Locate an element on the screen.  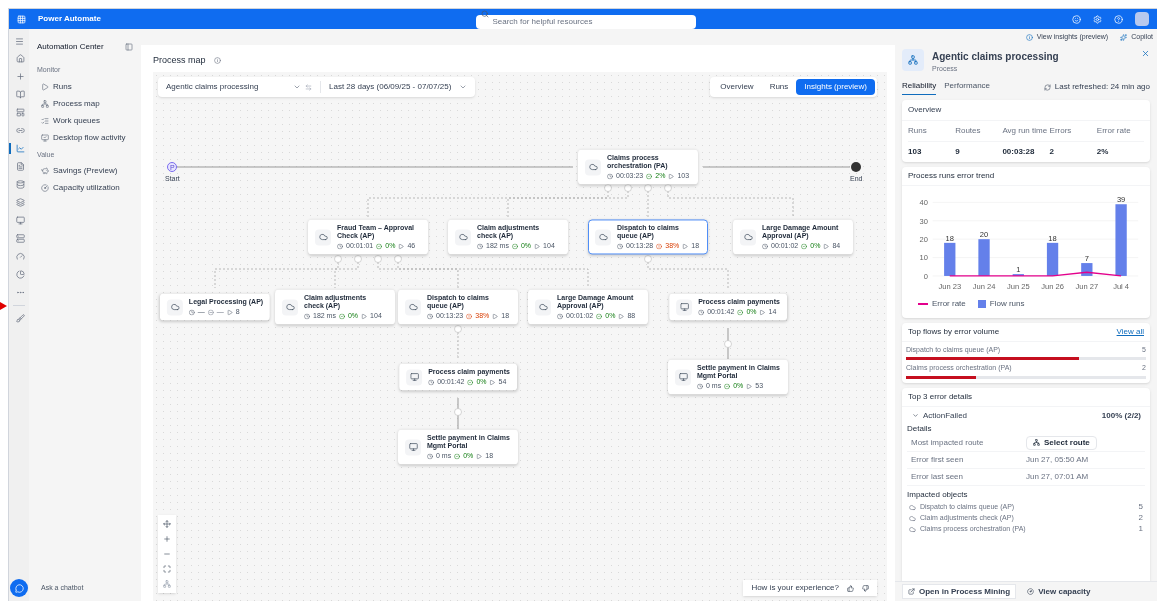
gauge-icon is located at coordinates (45, 188).